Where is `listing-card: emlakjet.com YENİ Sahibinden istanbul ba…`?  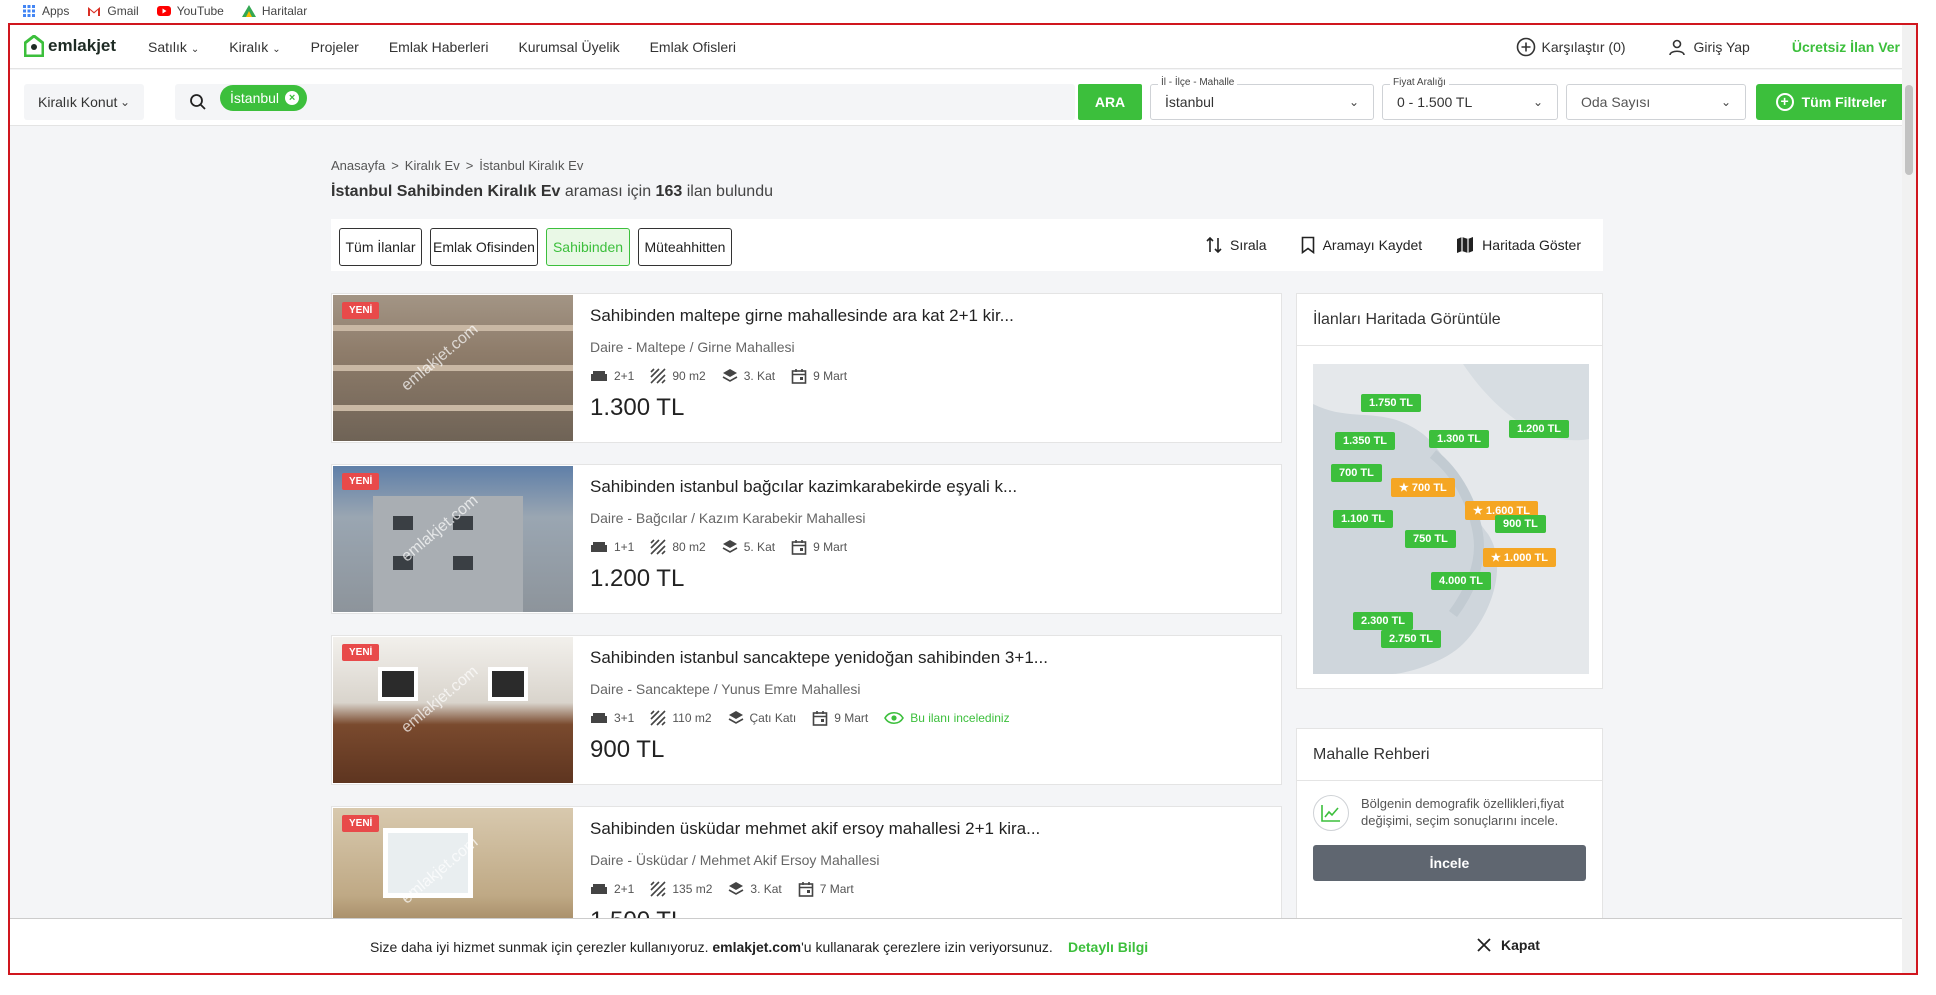
listing-card: emlakjet.com YENİ Sahibinden istanbul ba… is located at coordinates (806, 539).